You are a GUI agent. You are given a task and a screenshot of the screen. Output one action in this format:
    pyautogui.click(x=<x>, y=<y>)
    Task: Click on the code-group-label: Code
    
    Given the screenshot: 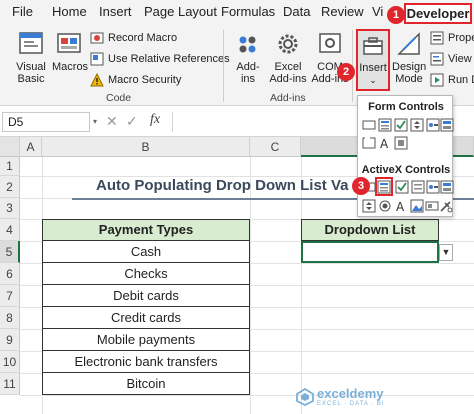 What is the action you would take?
    pyautogui.click(x=119, y=98)
    